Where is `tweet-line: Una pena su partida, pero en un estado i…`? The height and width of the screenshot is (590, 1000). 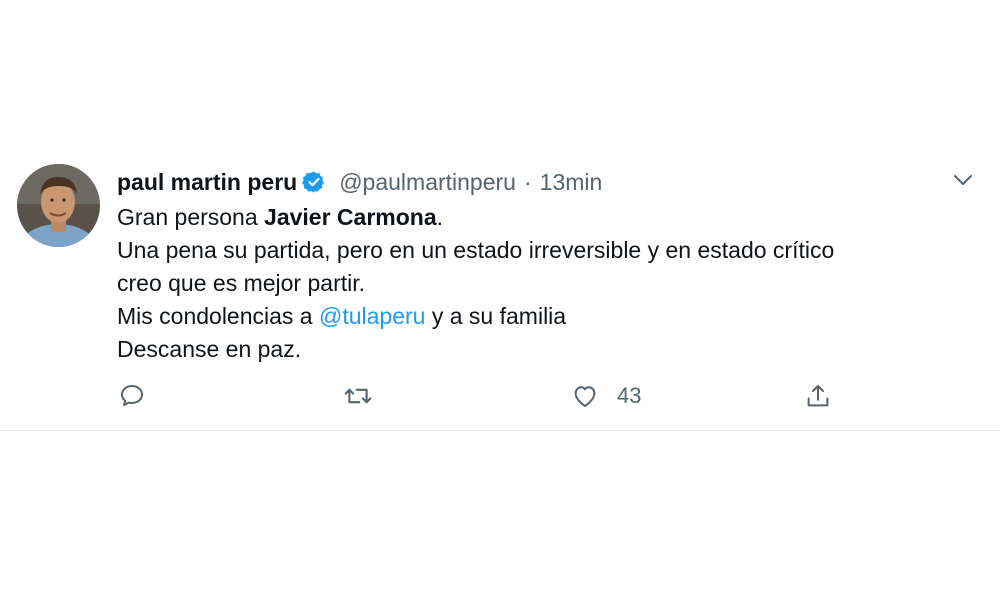
tweet-line: Una pena su partida, pero en un estado i… is located at coordinates (476, 250).